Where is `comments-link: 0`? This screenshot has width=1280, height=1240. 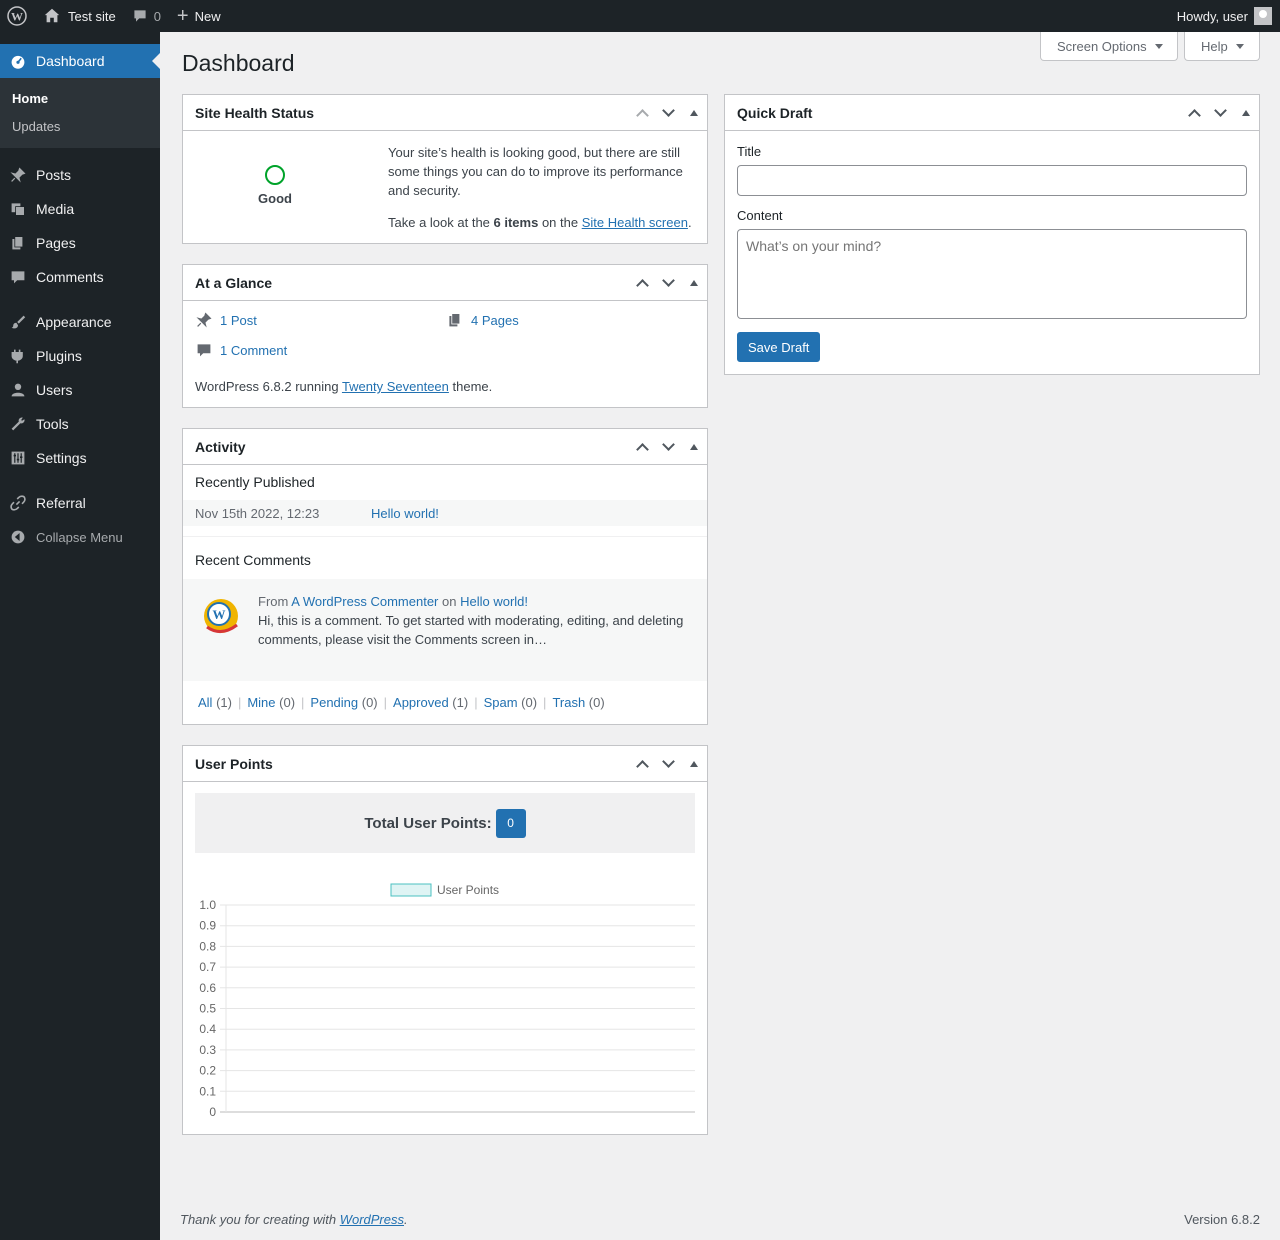 comments-link: 0 is located at coordinates (146, 16).